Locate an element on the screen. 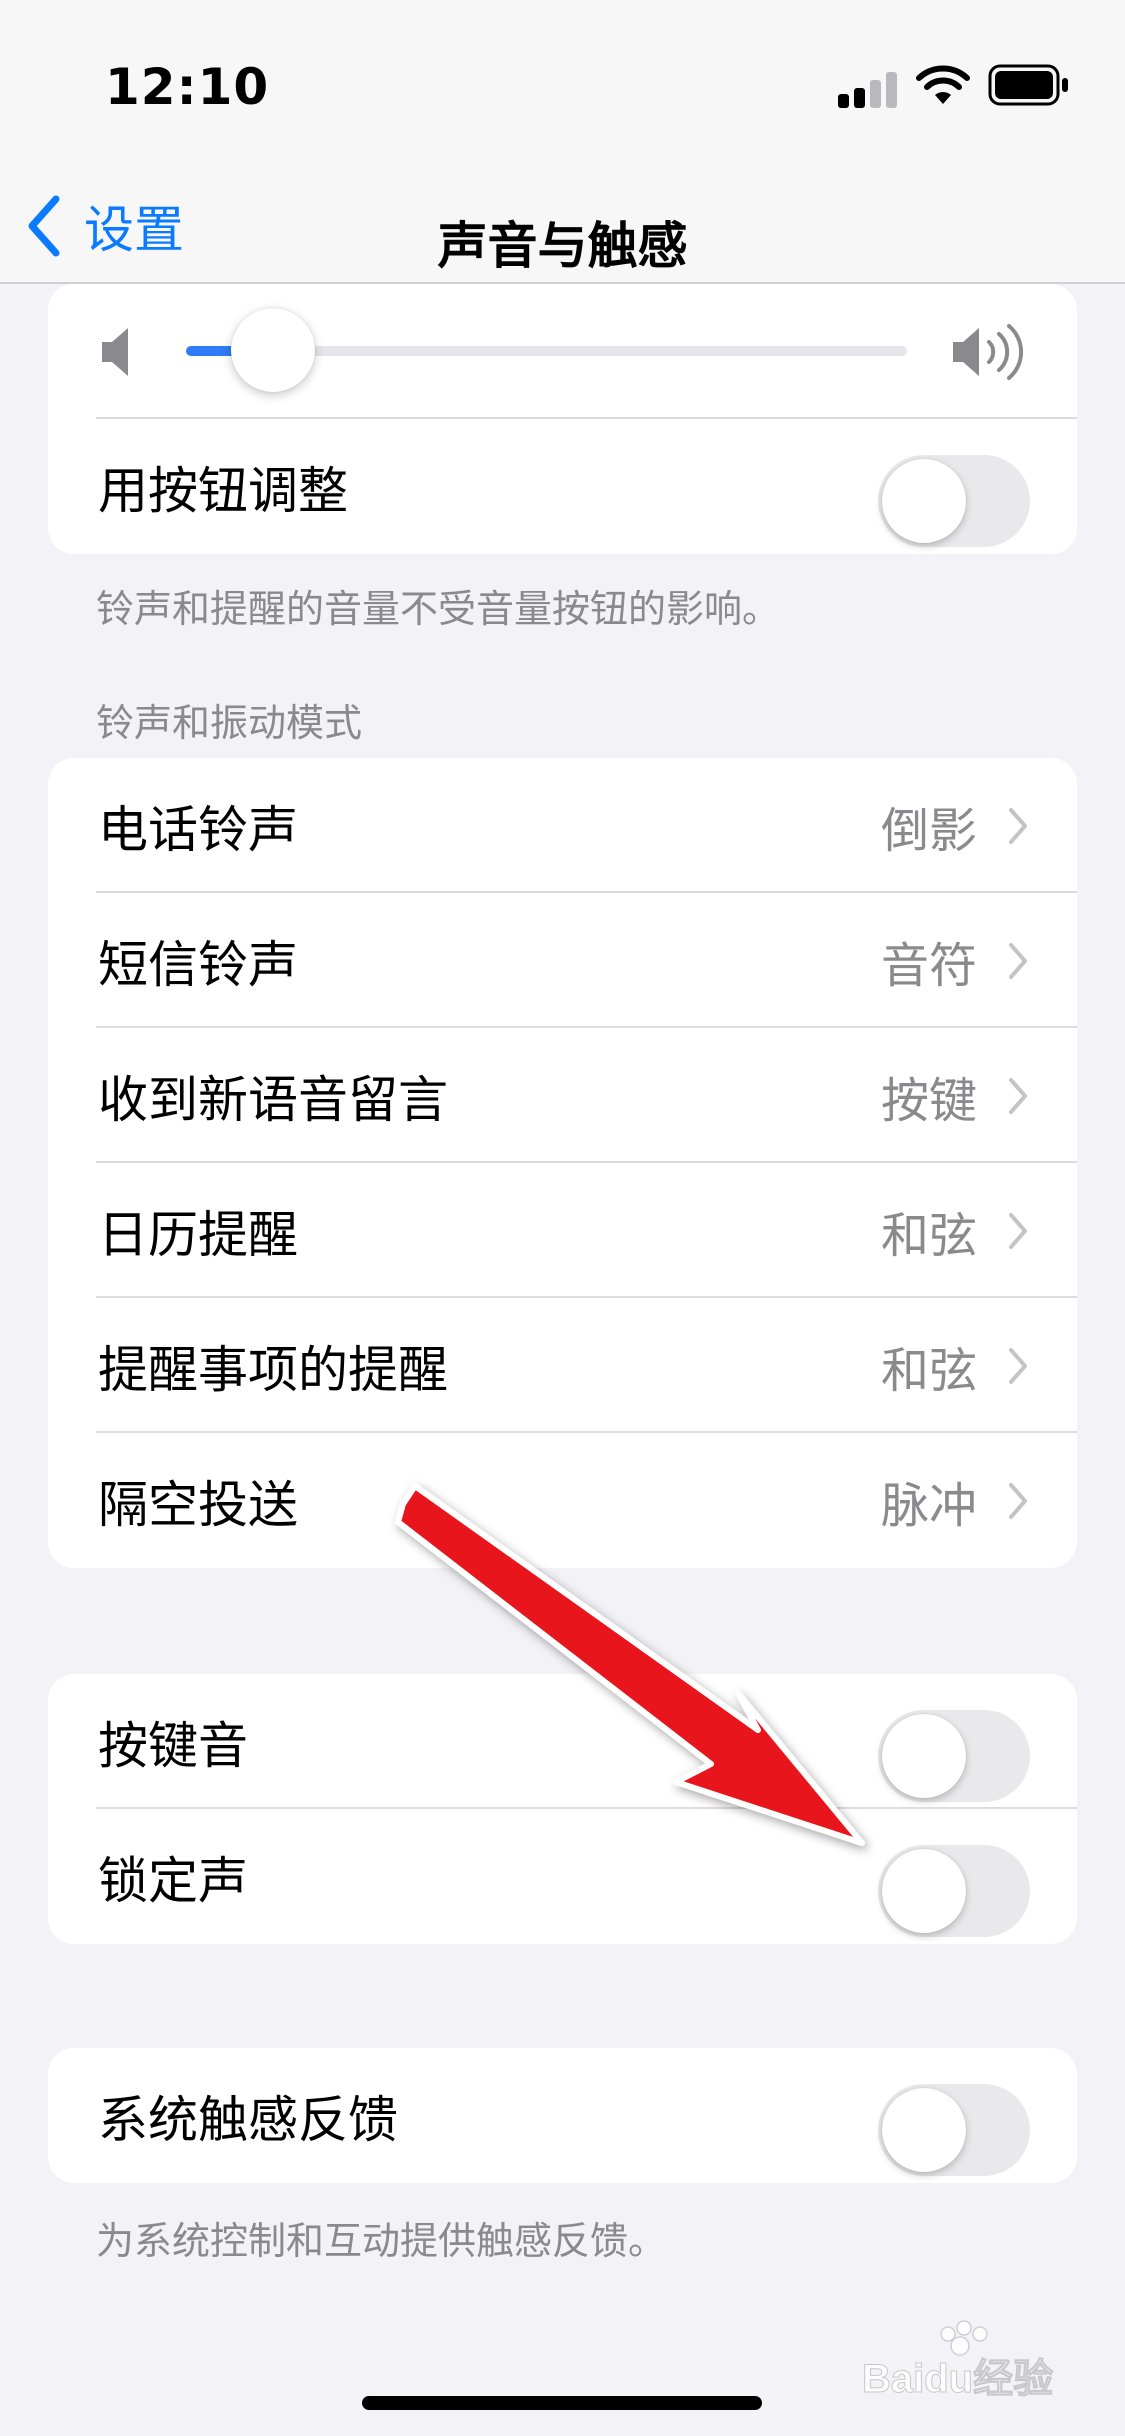 This screenshot has width=1125, height=2436. volume-slider-thumb is located at coordinates (272, 350).